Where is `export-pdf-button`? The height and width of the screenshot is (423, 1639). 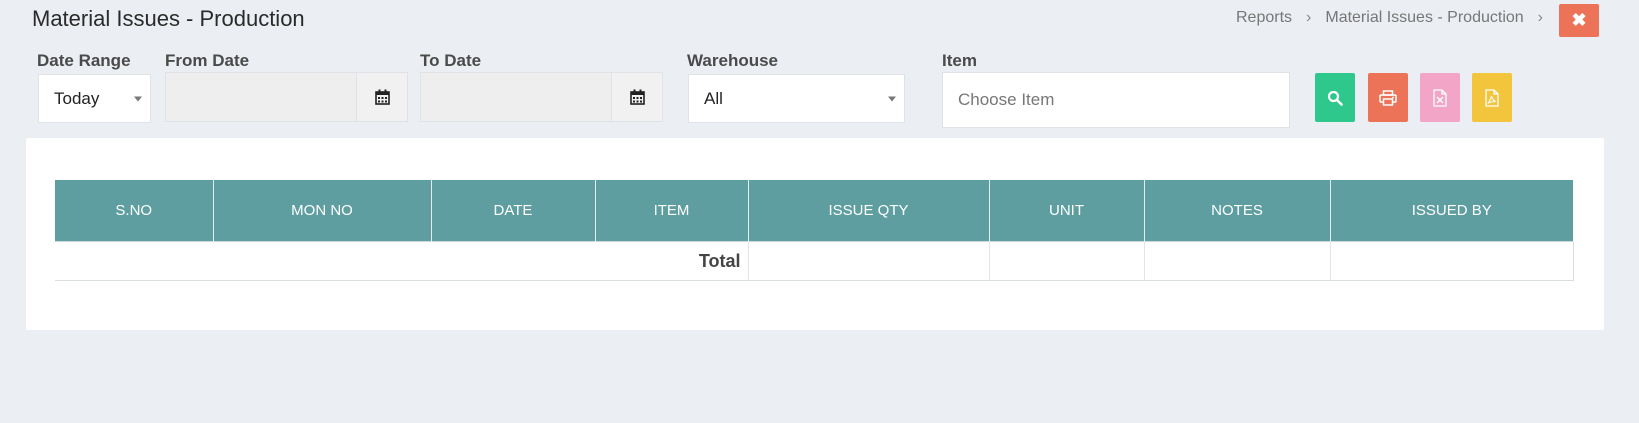
export-pdf-button is located at coordinates (1492, 97).